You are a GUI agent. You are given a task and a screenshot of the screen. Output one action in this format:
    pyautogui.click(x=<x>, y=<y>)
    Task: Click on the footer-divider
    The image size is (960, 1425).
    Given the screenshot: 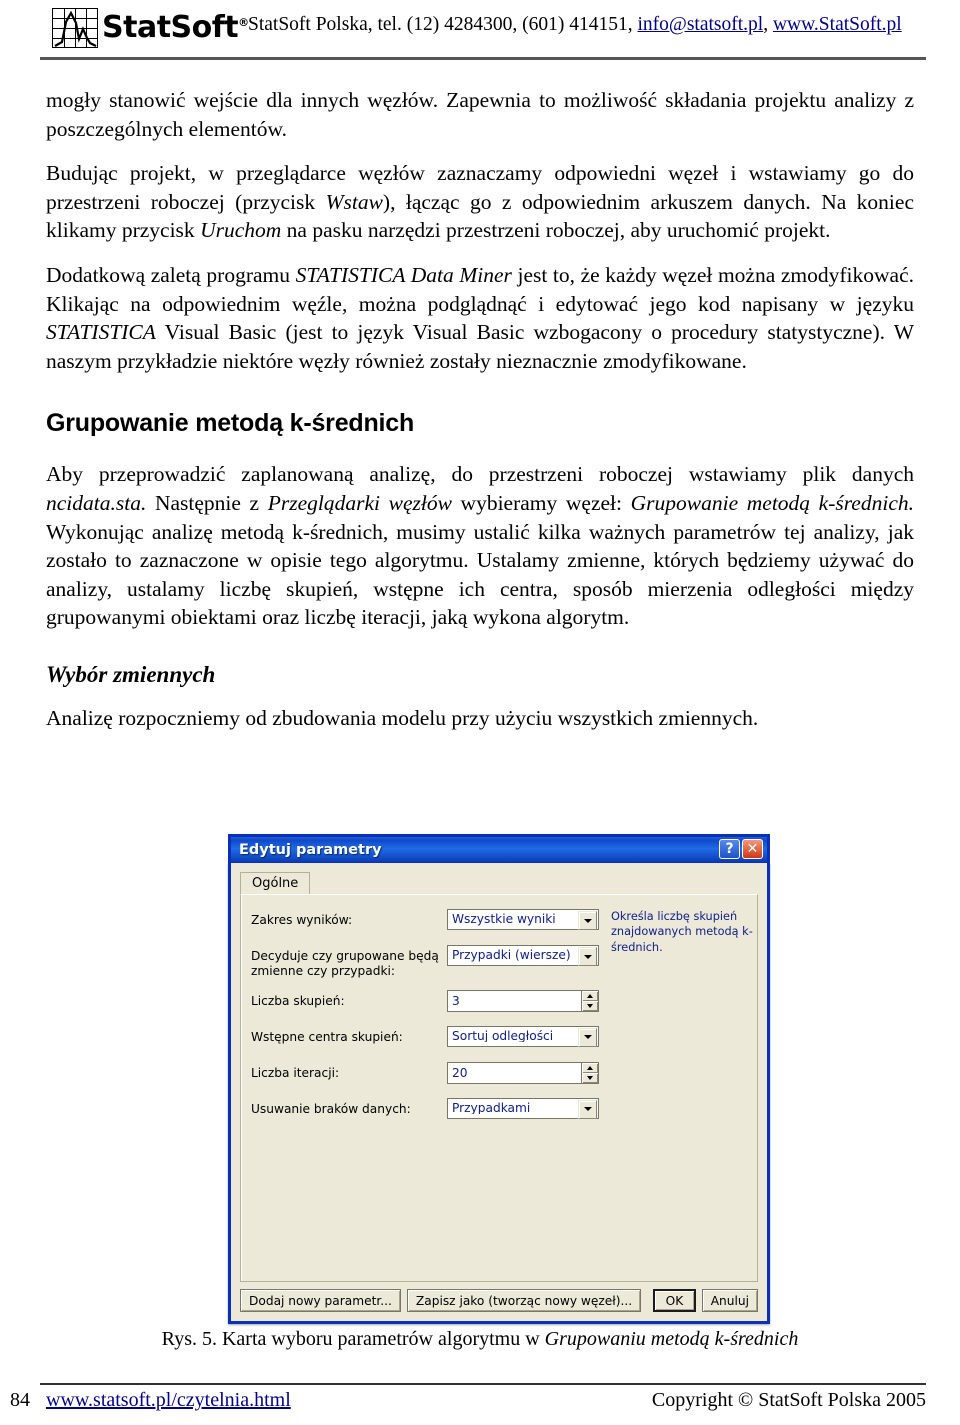 What is the action you would take?
    pyautogui.click(x=483, y=1384)
    